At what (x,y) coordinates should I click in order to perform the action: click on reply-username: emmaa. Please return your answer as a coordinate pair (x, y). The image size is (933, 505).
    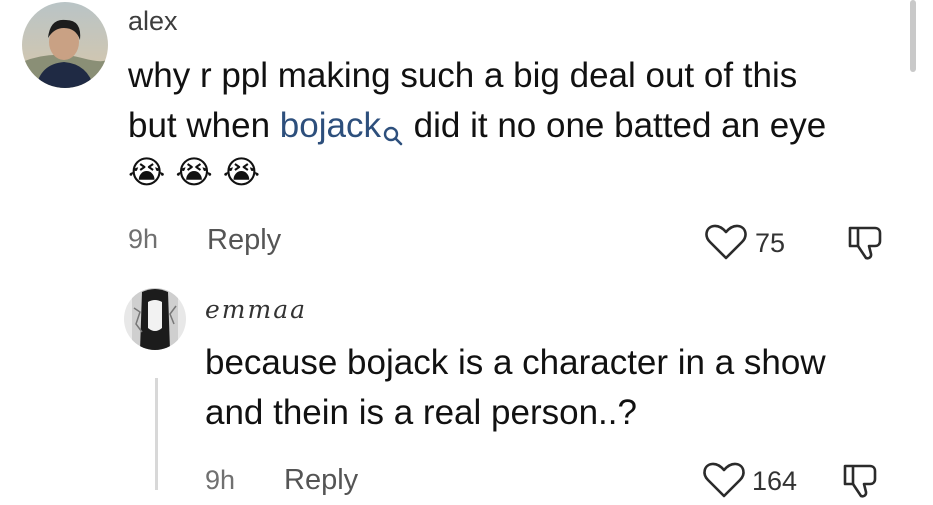
    Looking at the image, I should click on (256, 309).